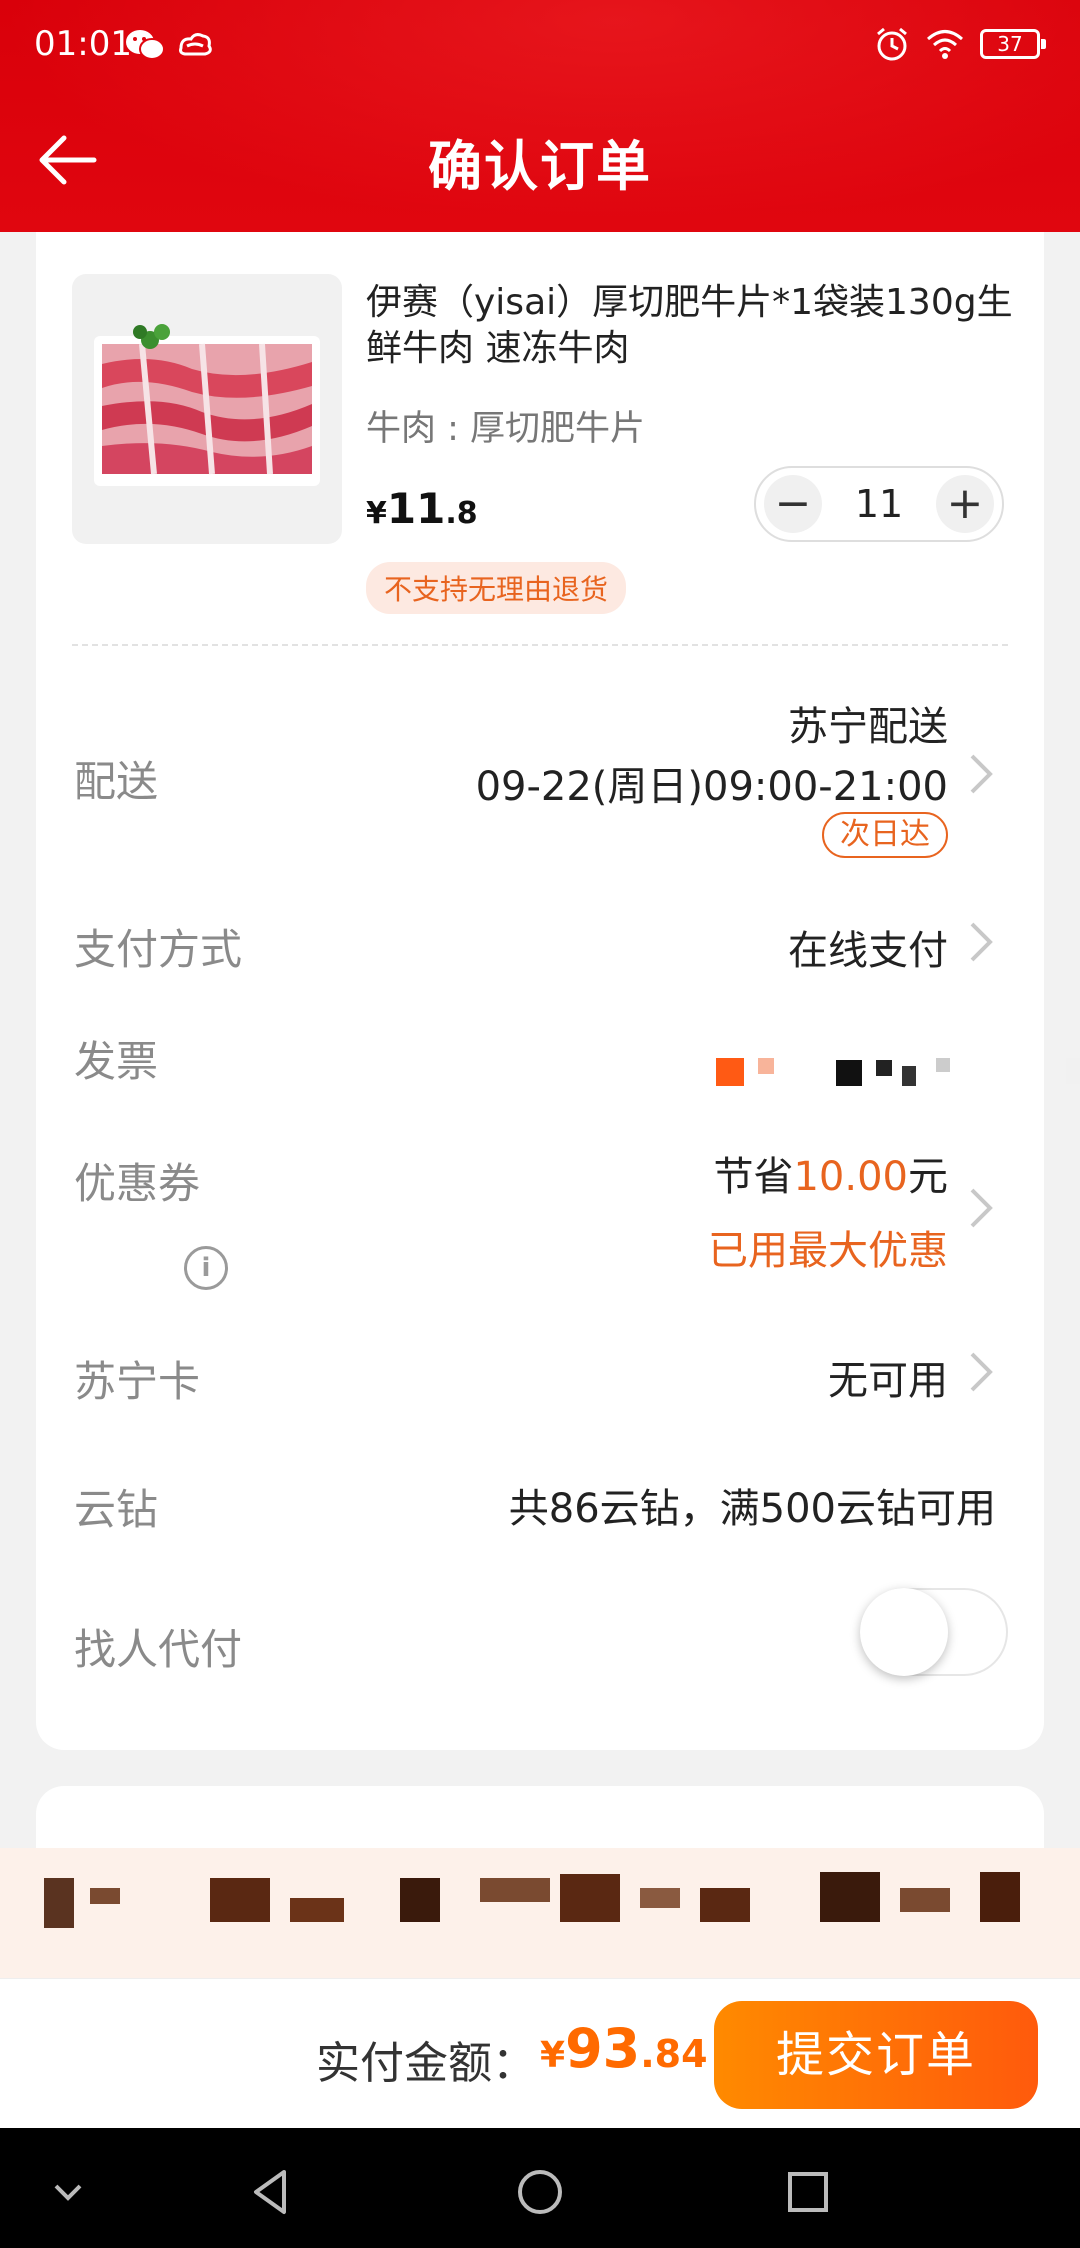  Describe the element at coordinates (272, 2192) in the screenshot. I see `nav-back-icon` at that location.